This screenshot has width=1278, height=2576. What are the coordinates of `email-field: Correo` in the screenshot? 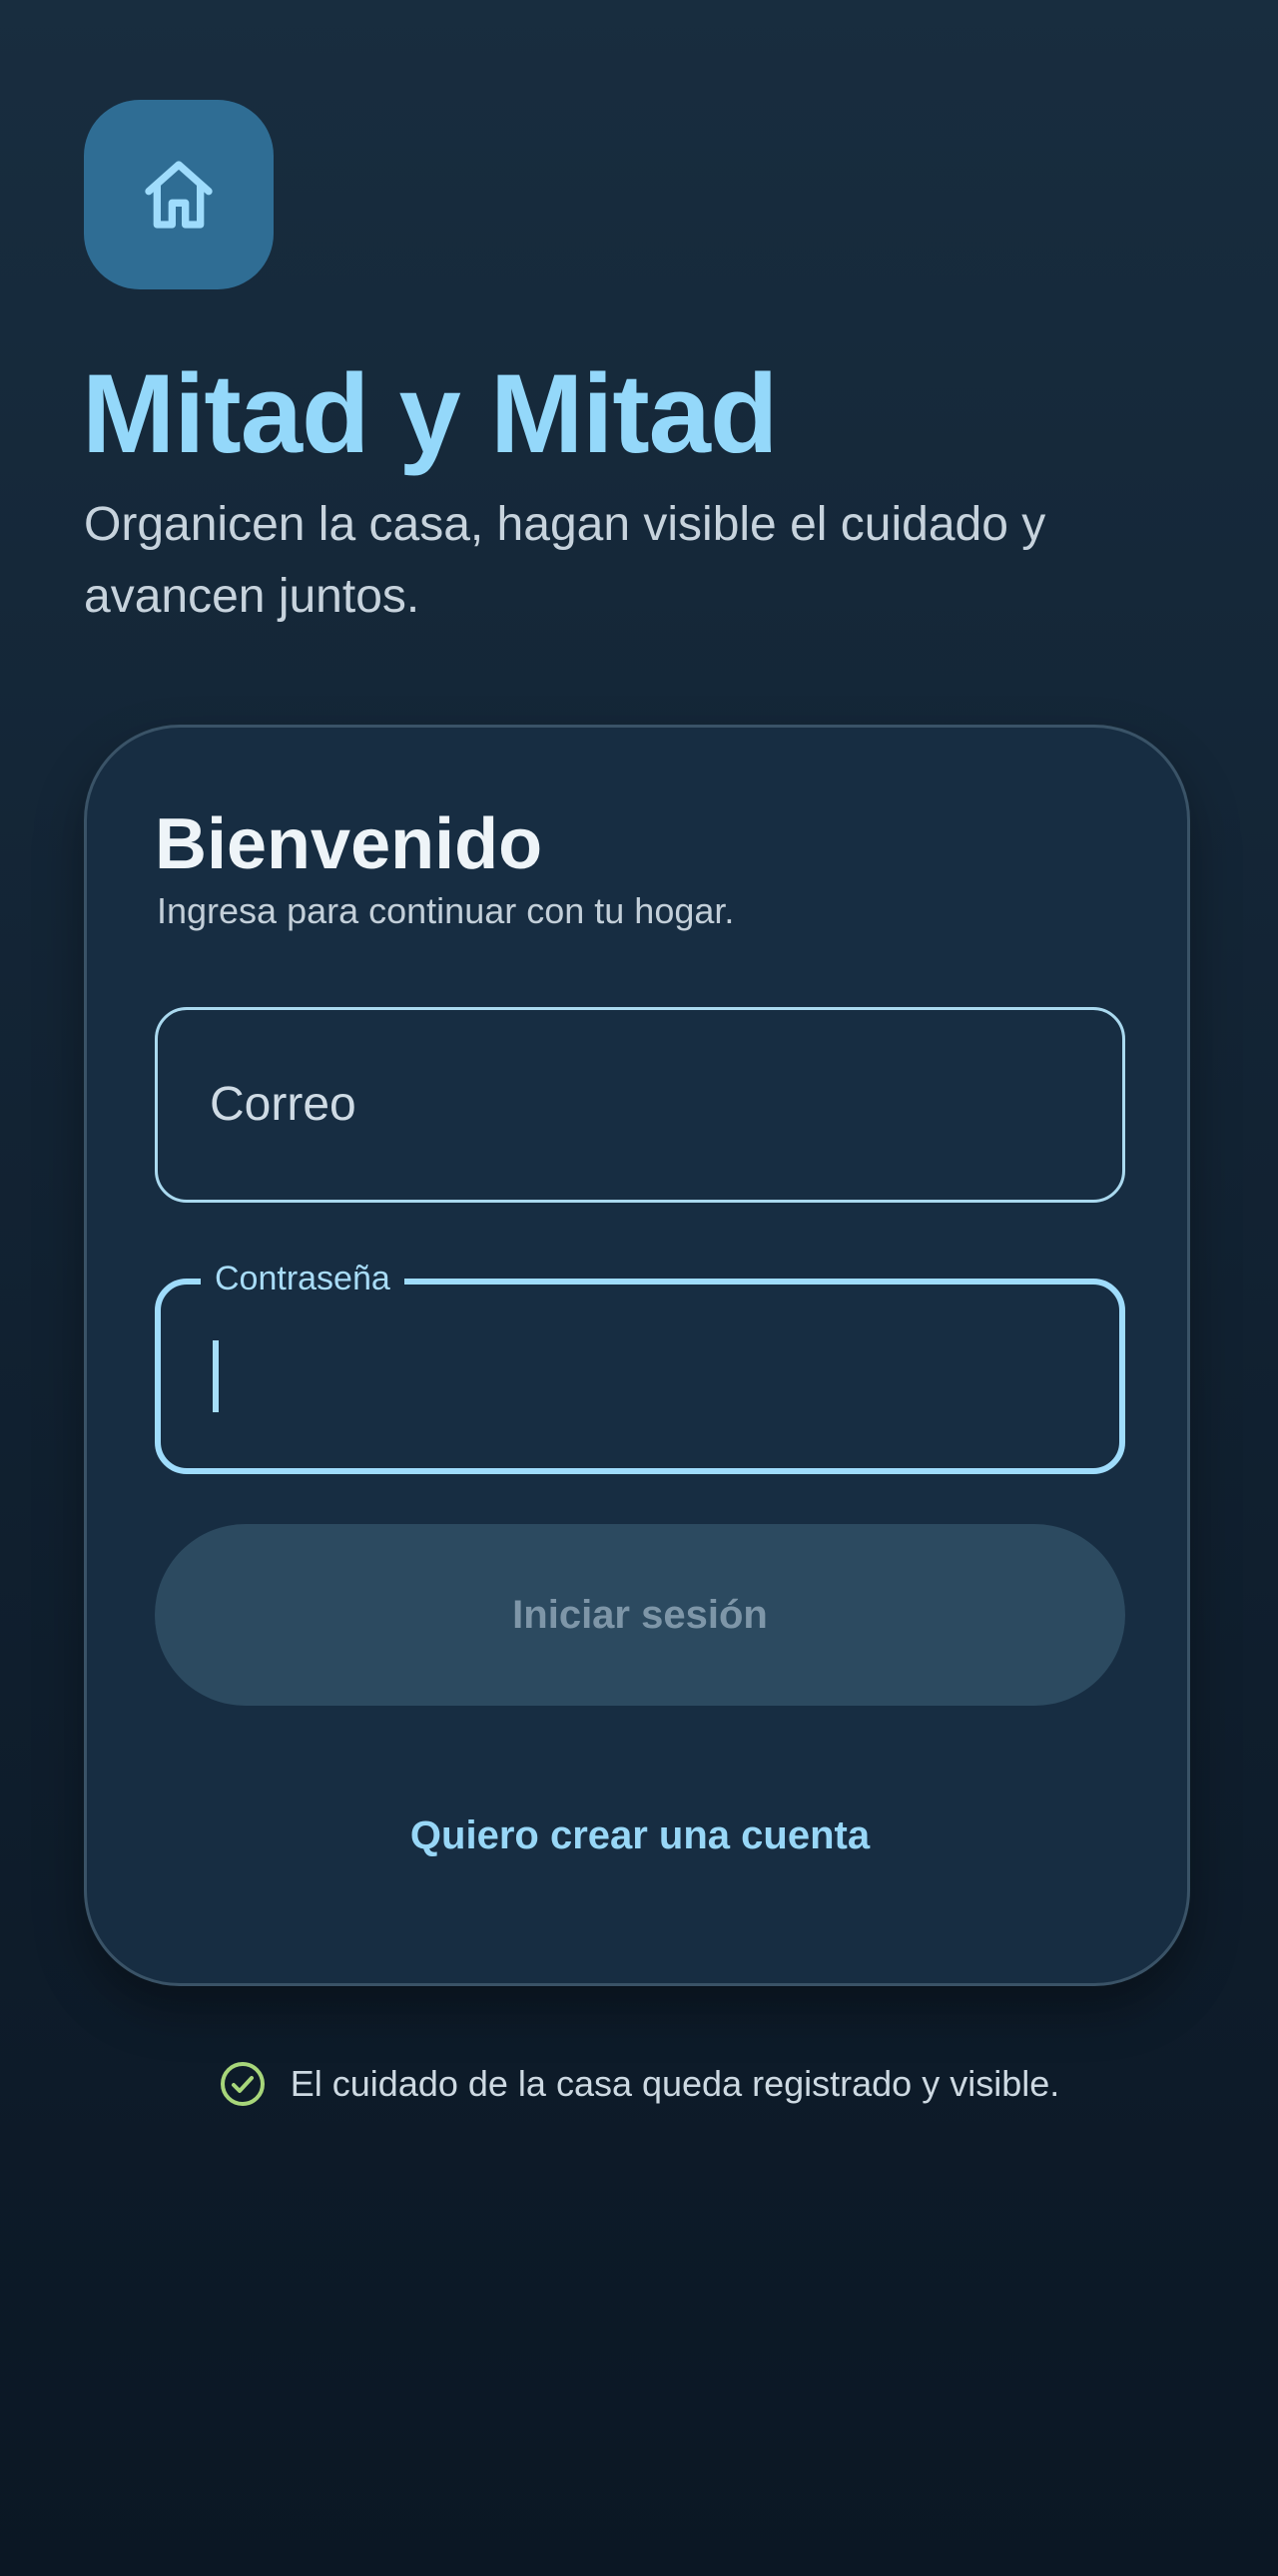 It's located at (640, 1105).